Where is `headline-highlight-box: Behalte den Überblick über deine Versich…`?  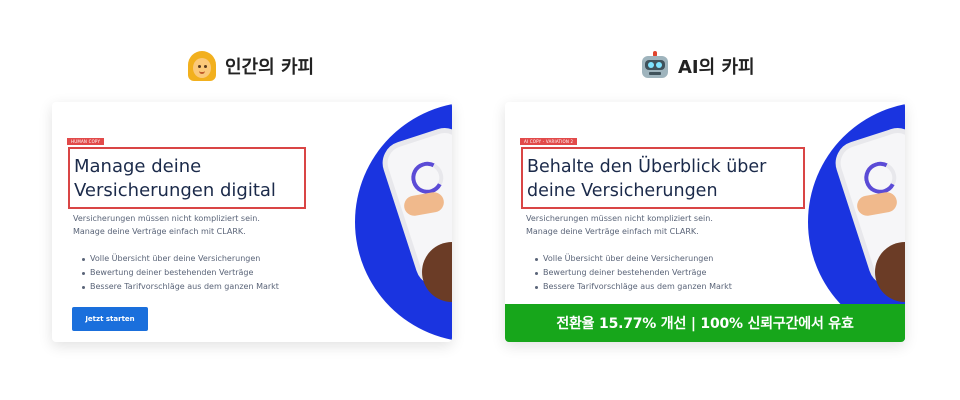 headline-highlight-box: Behalte den Überblick über deine Versich… is located at coordinates (663, 178).